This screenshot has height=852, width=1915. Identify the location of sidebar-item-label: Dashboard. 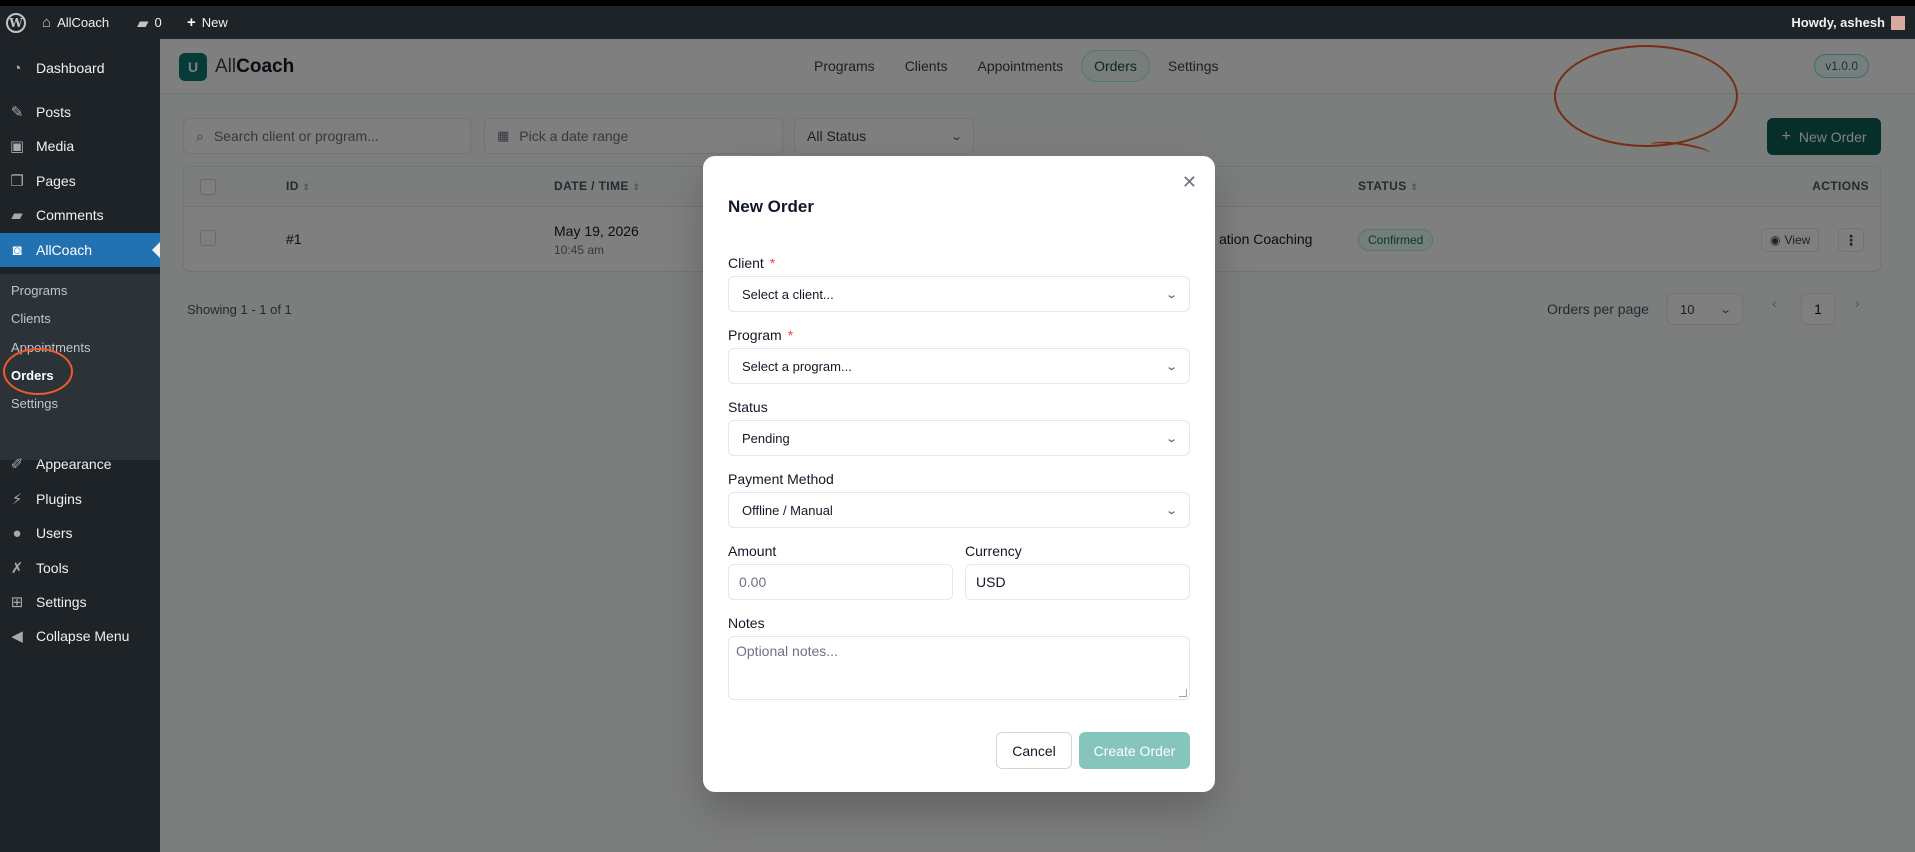
(70, 68).